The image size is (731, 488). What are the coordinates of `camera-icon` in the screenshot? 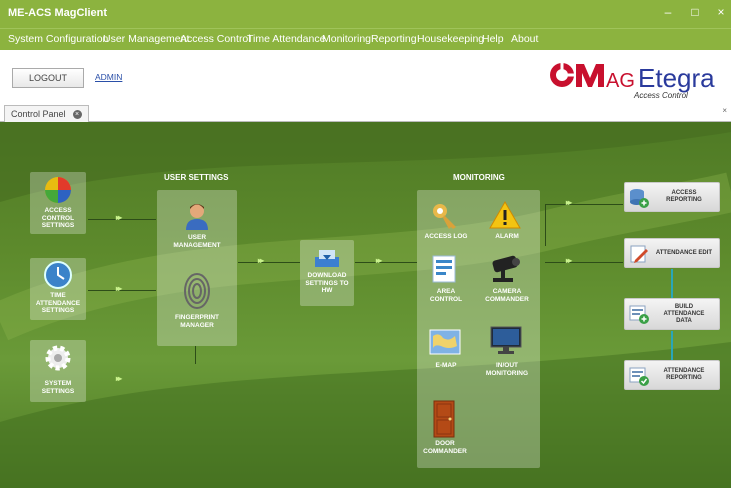 It's located at (505, 268).